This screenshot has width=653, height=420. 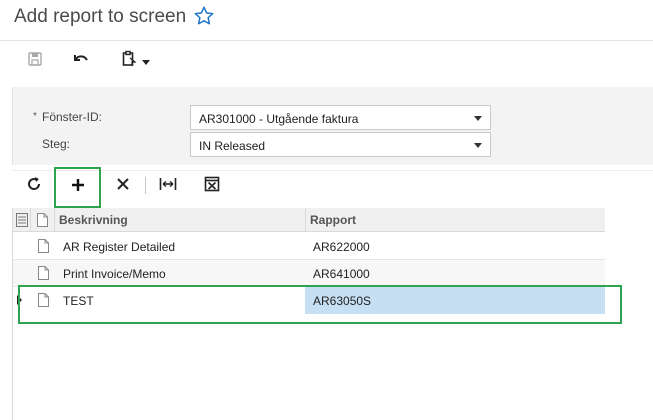 I want to click on save-icon, so click(x=35, y=61).